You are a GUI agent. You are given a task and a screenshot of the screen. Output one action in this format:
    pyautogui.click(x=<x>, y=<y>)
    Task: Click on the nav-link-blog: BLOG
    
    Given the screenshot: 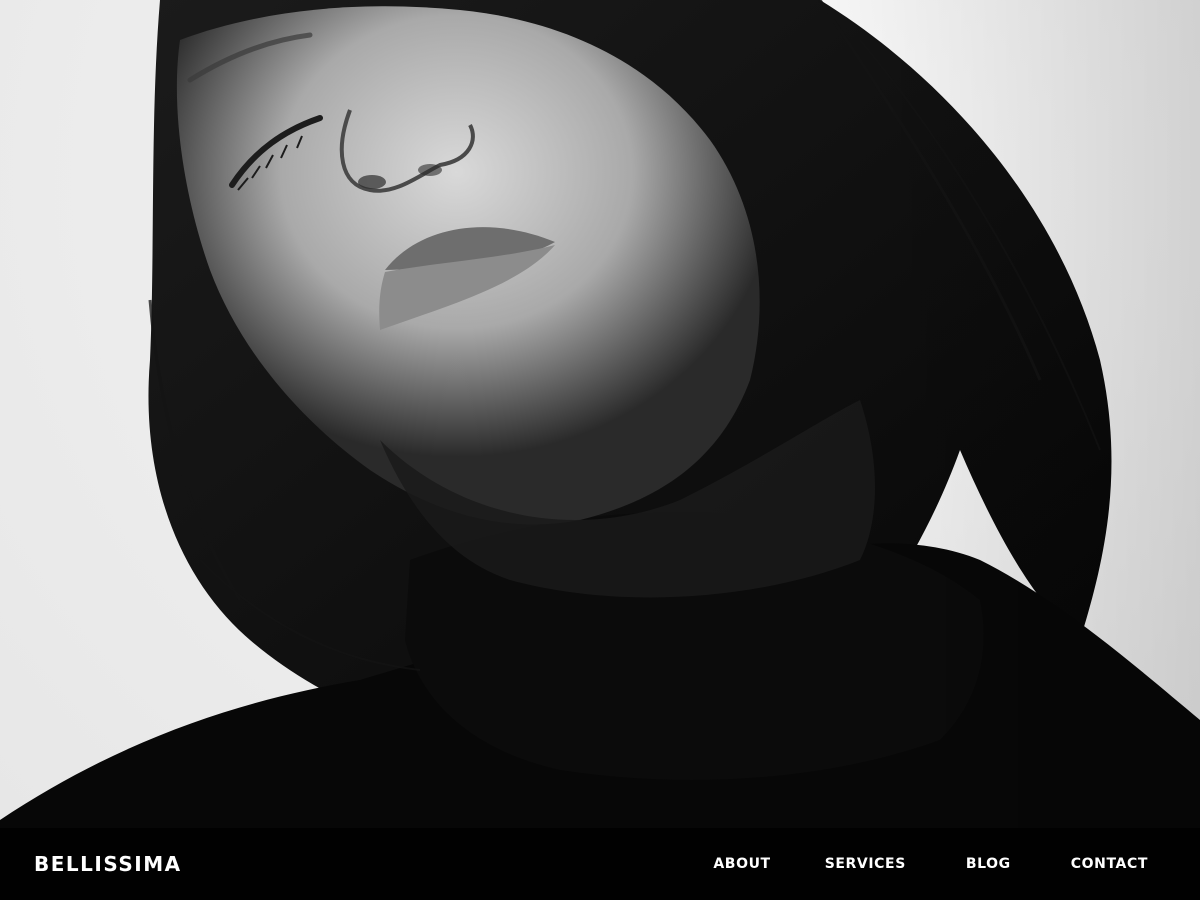 What is the action you would take?
    pyautogui.click(x=988, y=864)
    